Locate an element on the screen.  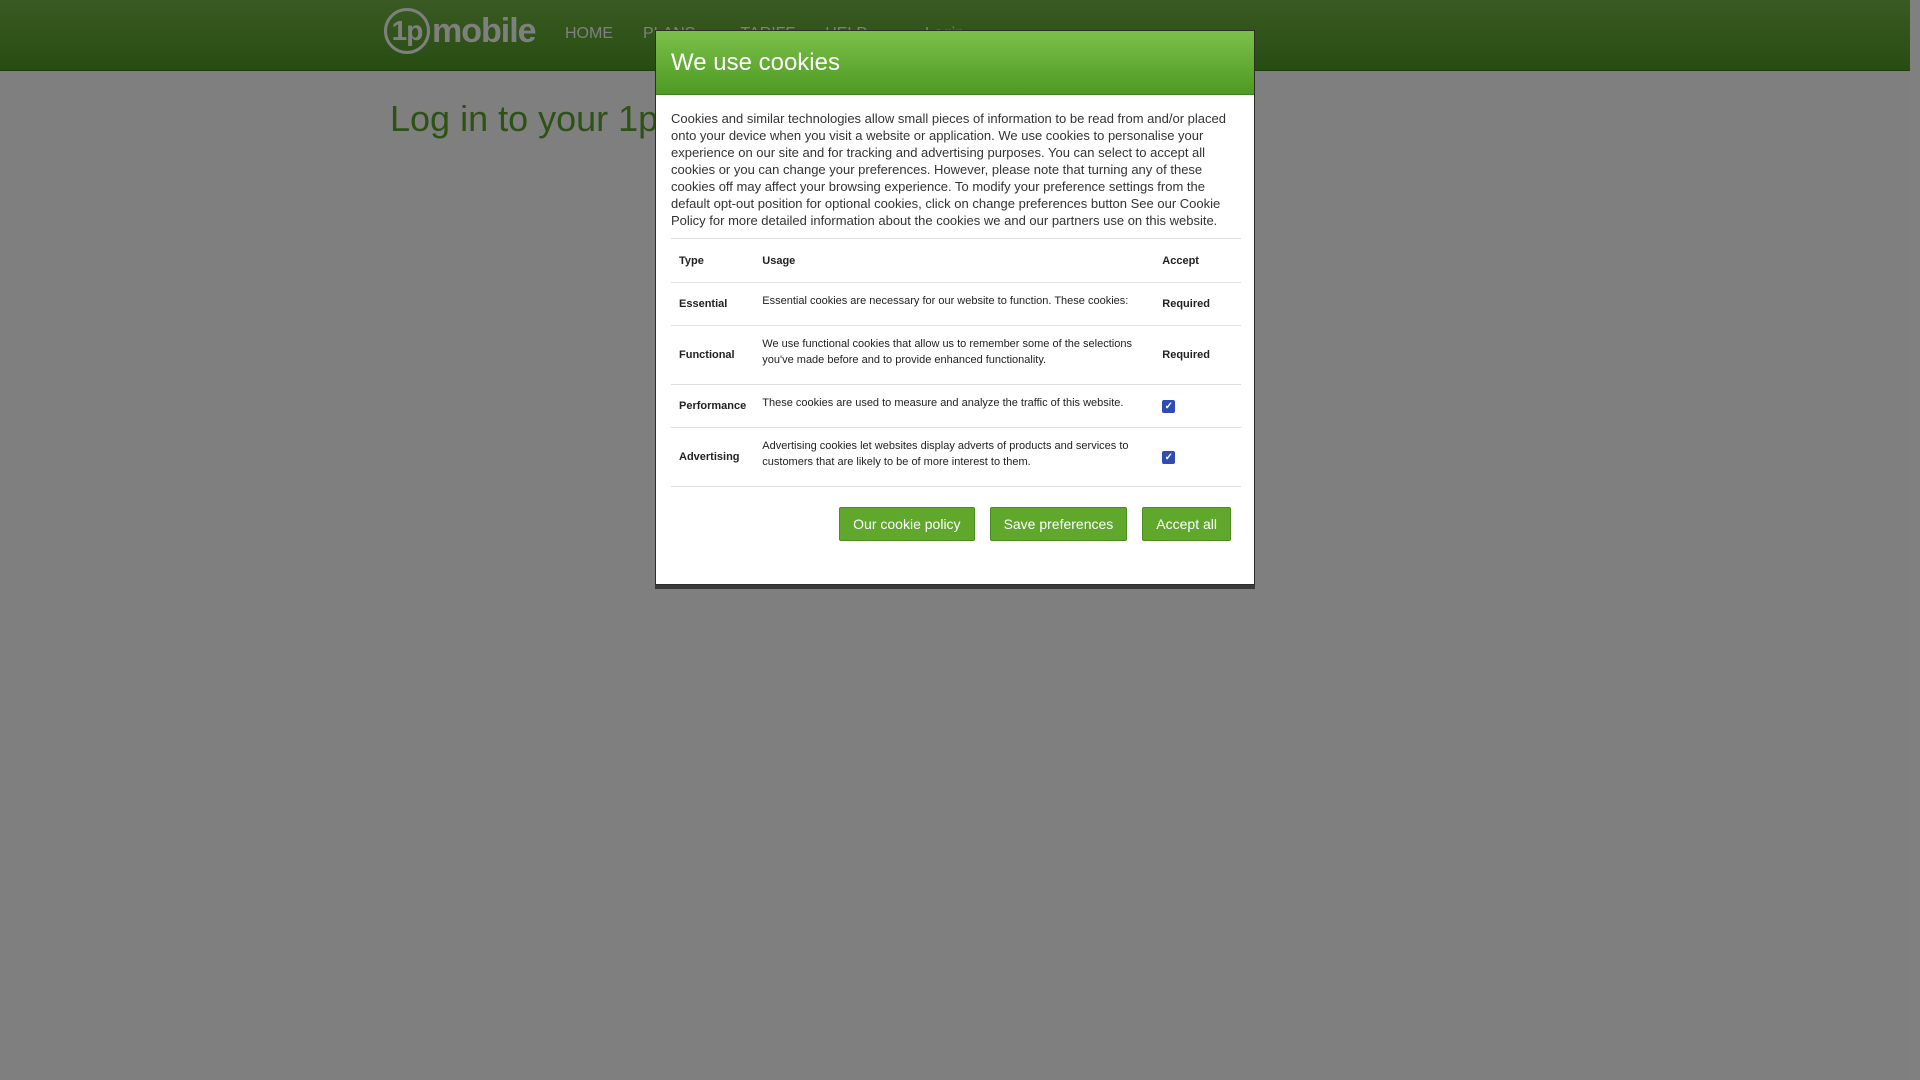
cookie-type: Advertising is located at coordinates (713, 457).